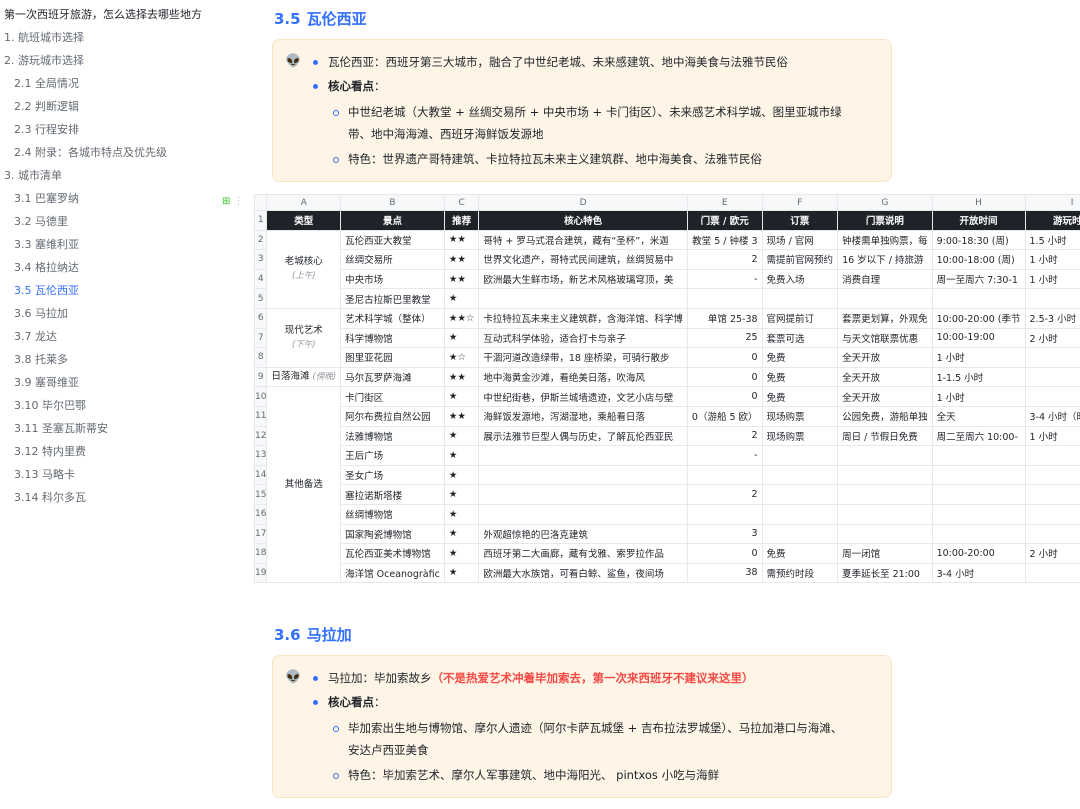 The image size is (1080, 809). I want to click on alien-emoji-icon: 👽, so click(293, 677).